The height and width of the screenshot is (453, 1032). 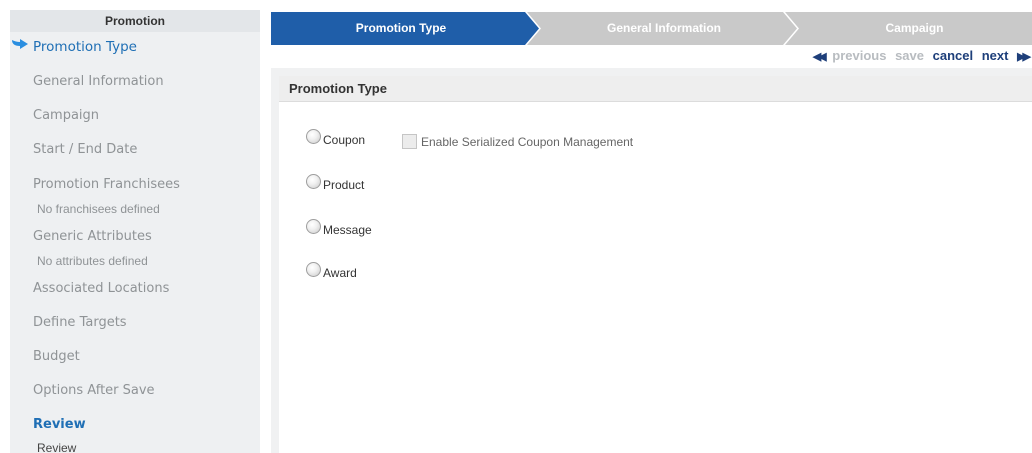 What do you see at coordinates (914, 28) in the screenshot?
I see `tab-campaign: Campaign` at bounding box center [914, 28].